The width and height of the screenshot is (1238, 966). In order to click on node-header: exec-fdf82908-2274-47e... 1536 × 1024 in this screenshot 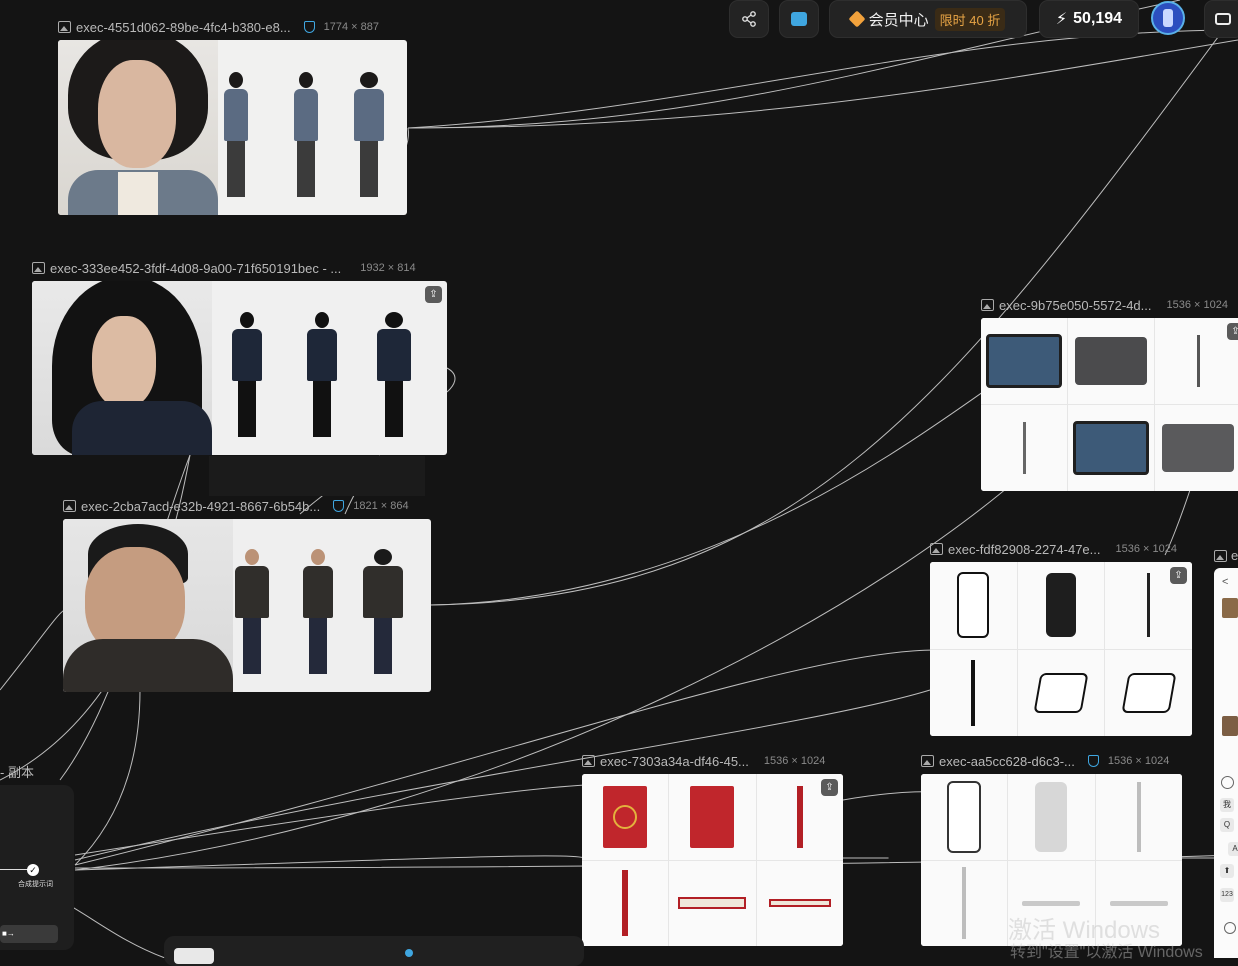, I will do `click(1053, 549)`.